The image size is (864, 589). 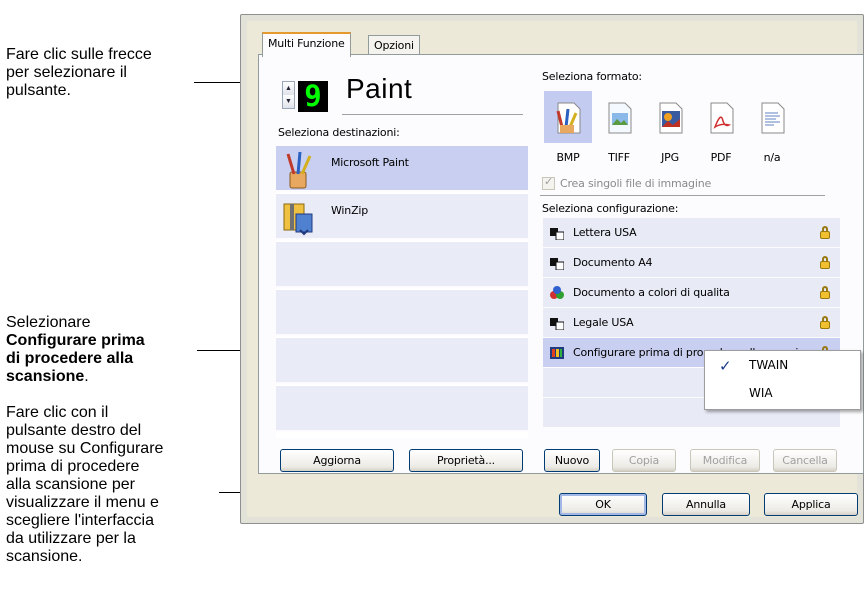 I want to click on bmp-file-icon, so click(x=568, y=118).